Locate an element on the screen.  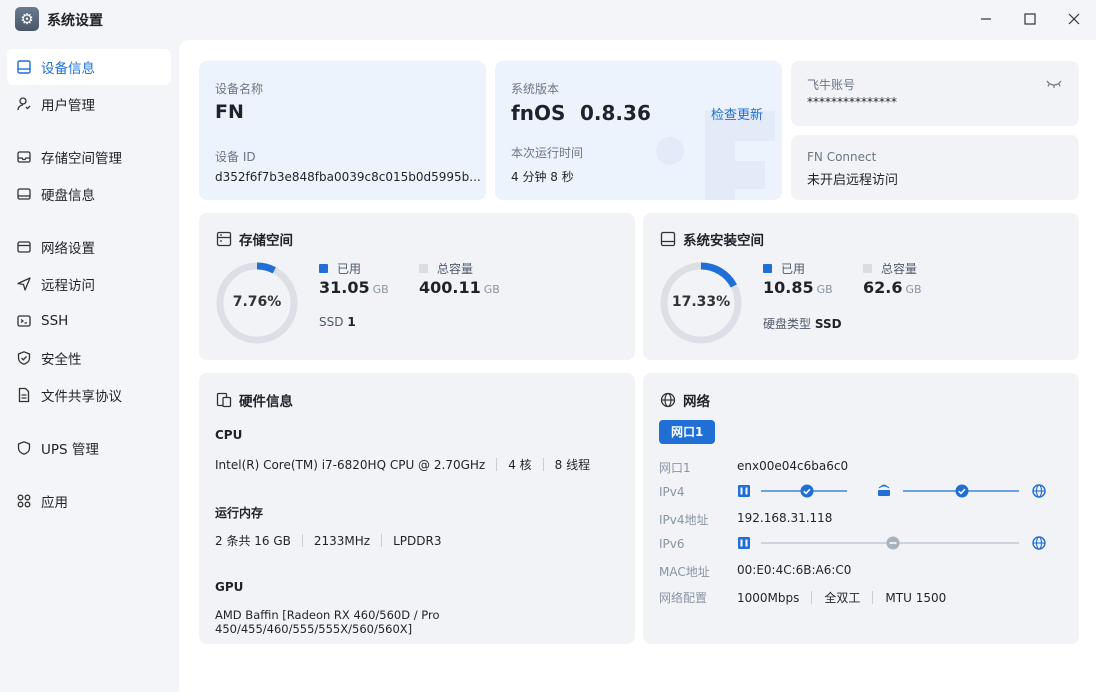
sidebar-item-device-info: 设备信息 is located at coordinates (89, 67).